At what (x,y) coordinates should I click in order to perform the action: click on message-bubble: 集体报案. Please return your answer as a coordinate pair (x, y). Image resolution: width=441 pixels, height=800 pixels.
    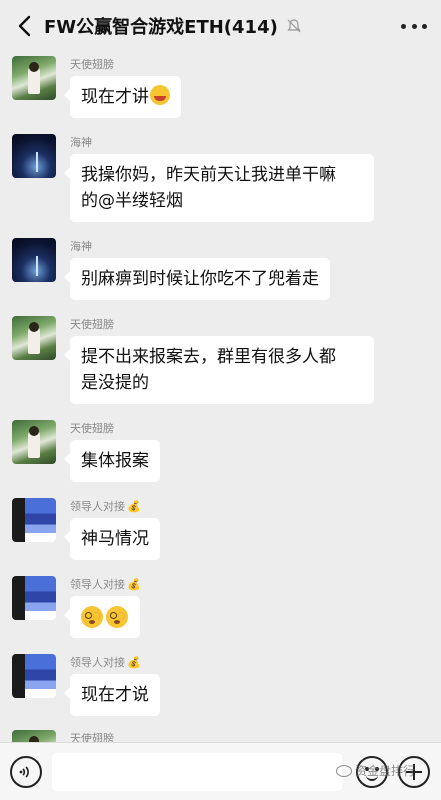
    Looking at the image, I should click on (112, 461).